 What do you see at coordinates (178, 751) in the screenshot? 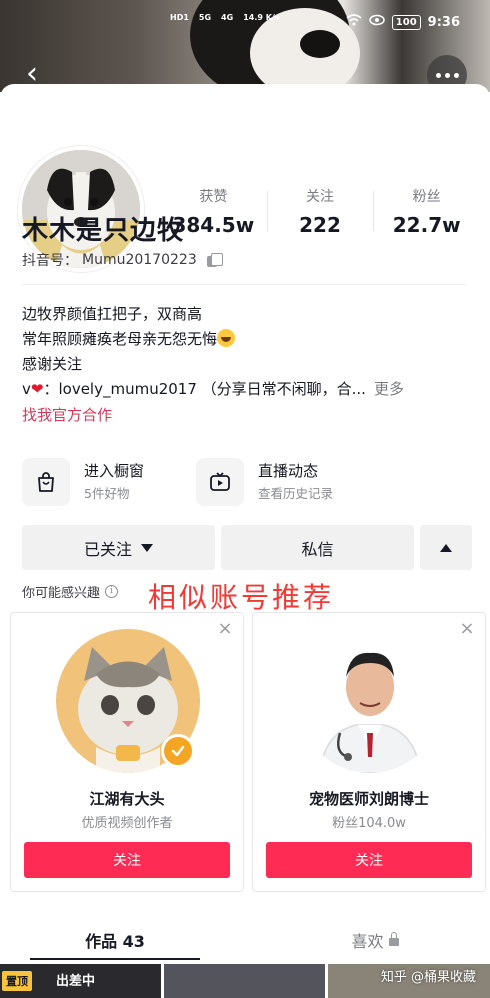
I see `verified-badge-icon` at bounding box center [178, 751].